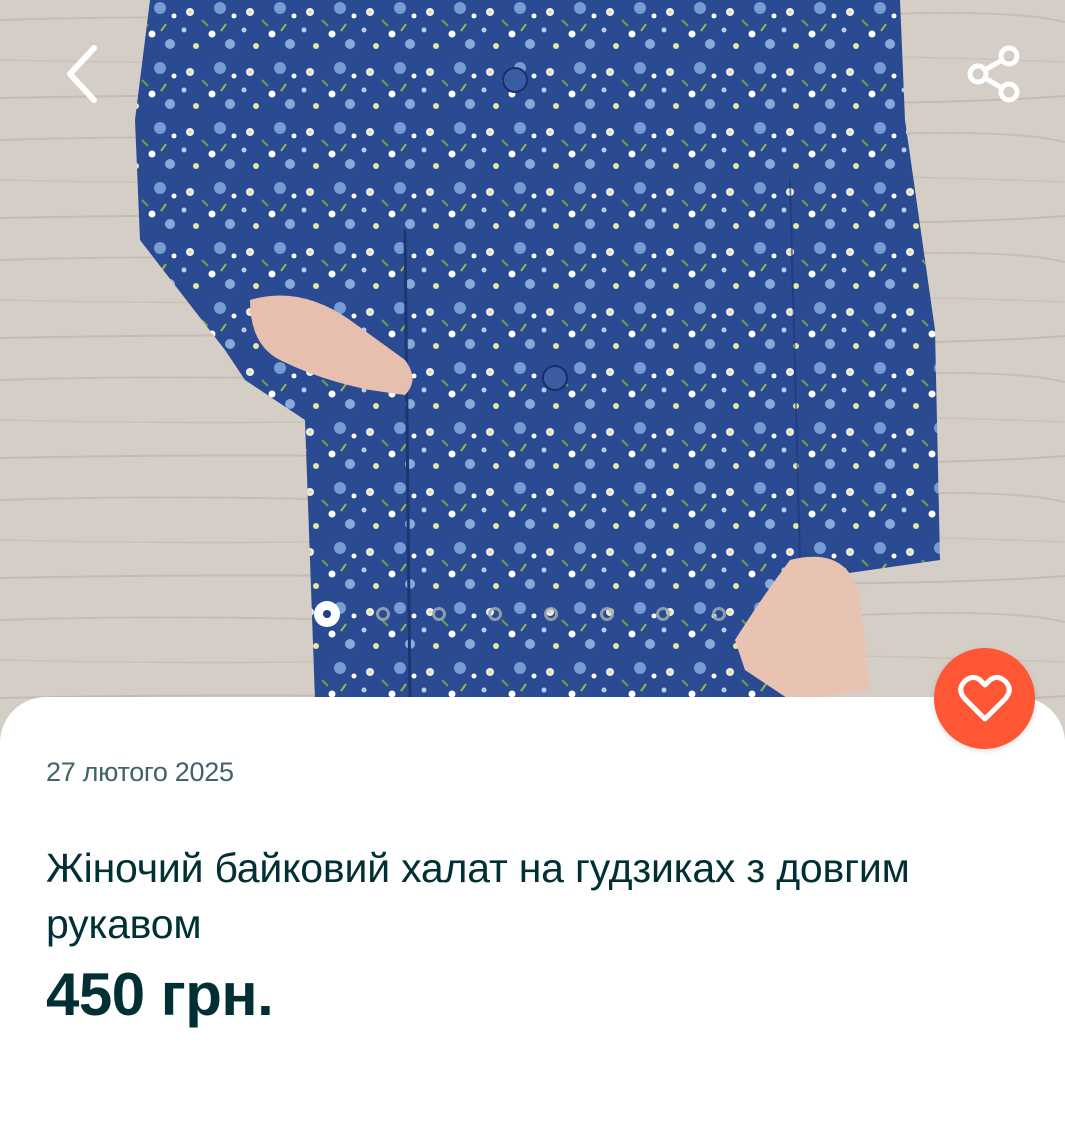  I want to click on heart-icon, so click(984, 697).